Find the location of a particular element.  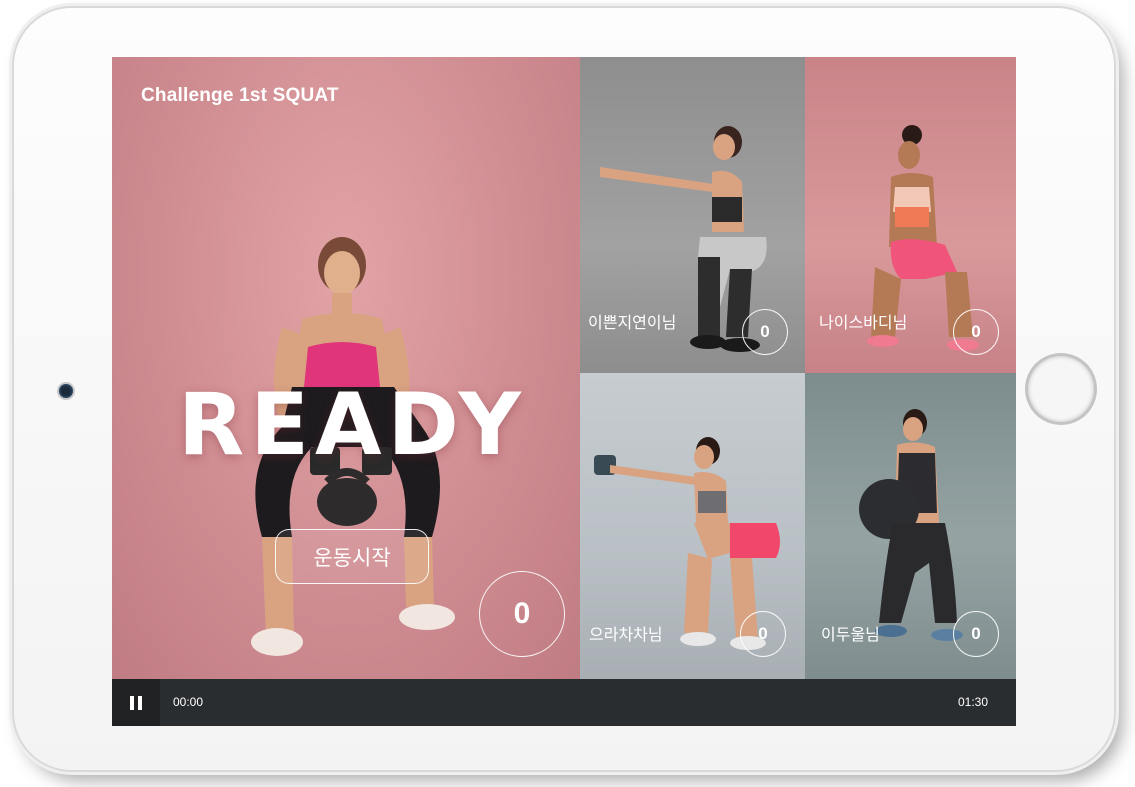

participant-name: 으라차차님 is located at coordinates (626, 634).